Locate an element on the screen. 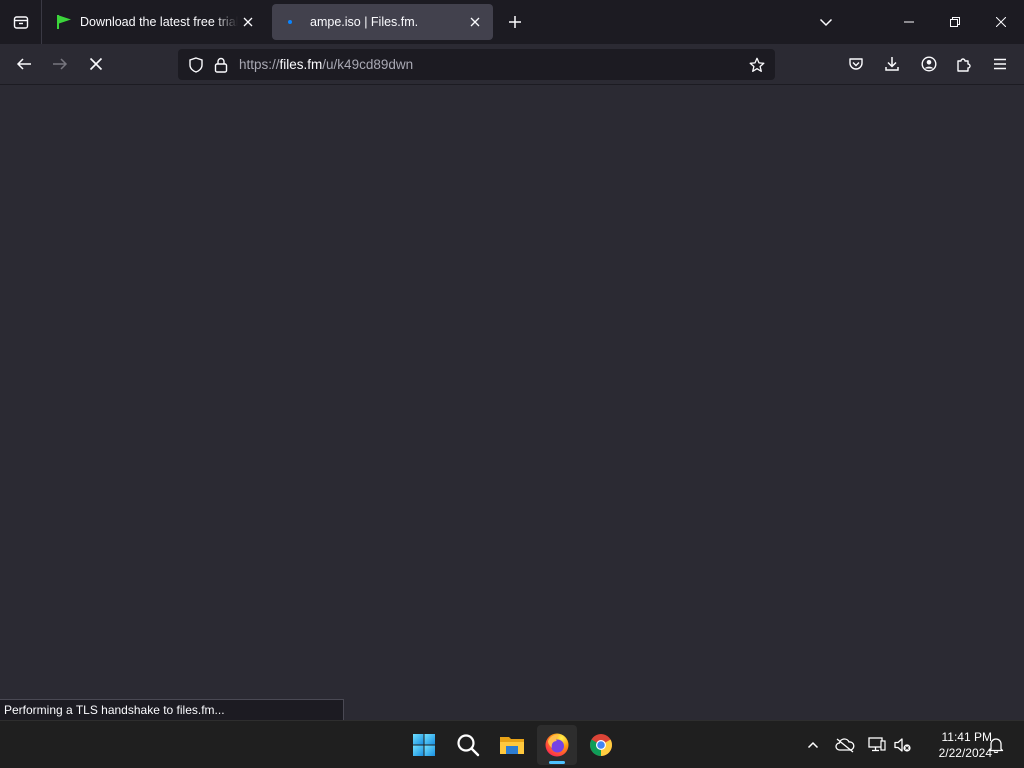  back-button is located at coordinates (24, 64).